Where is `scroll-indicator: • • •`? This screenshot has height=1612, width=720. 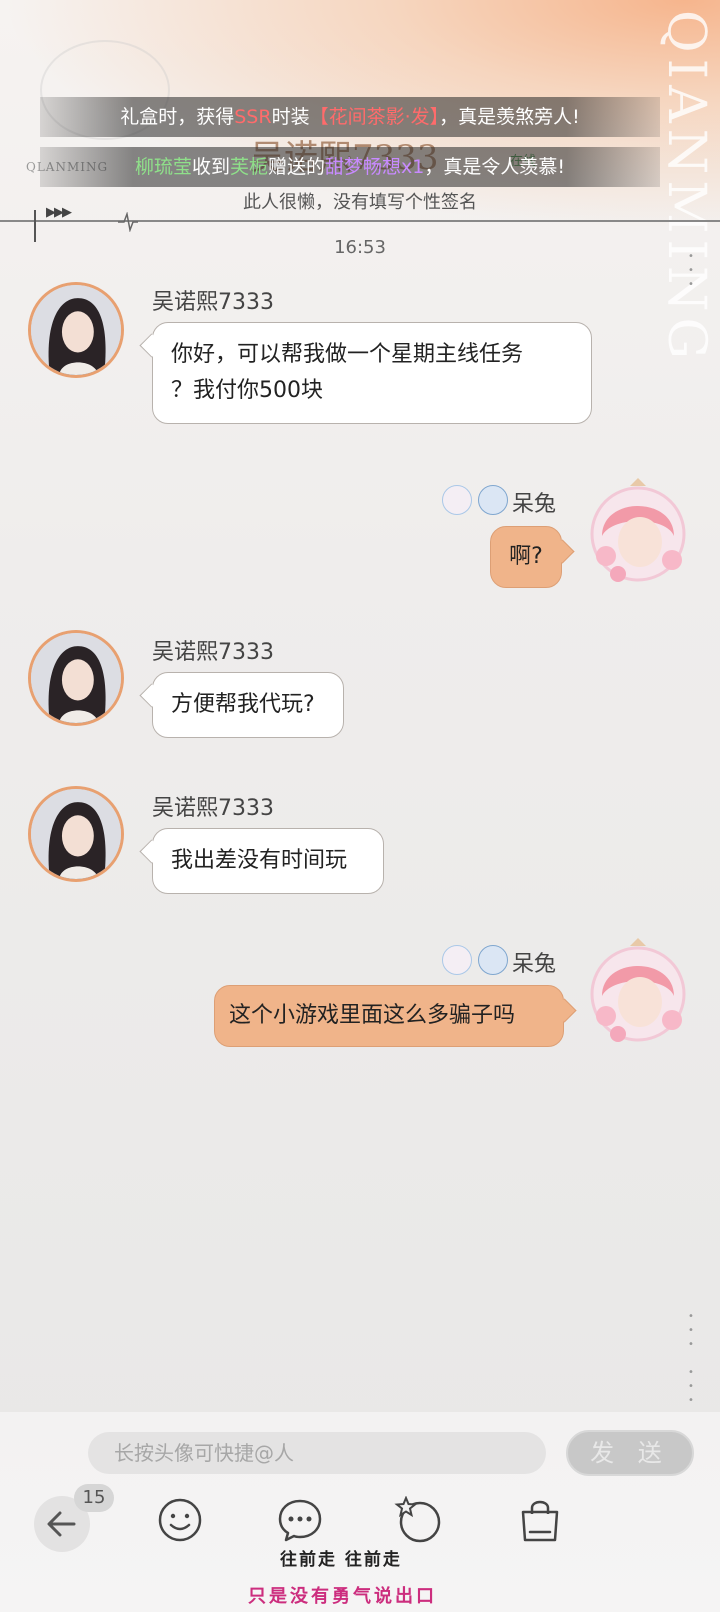
scroll-indicator: • • • is located at coordinates (691, 270).